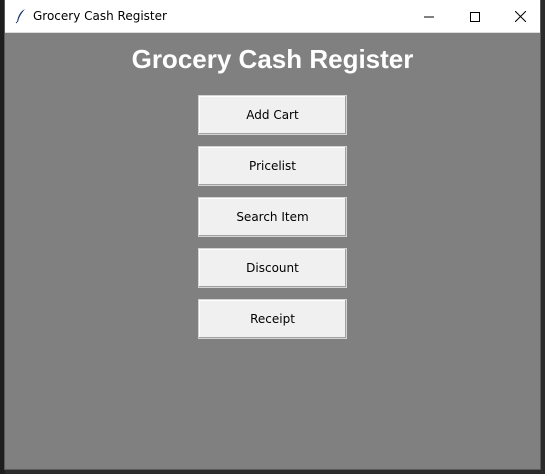  What do you see at coordinates (272, 16) in the screenshot?
I see `title-bar: Grocery Cash Register` at bounding box center [272, 16].